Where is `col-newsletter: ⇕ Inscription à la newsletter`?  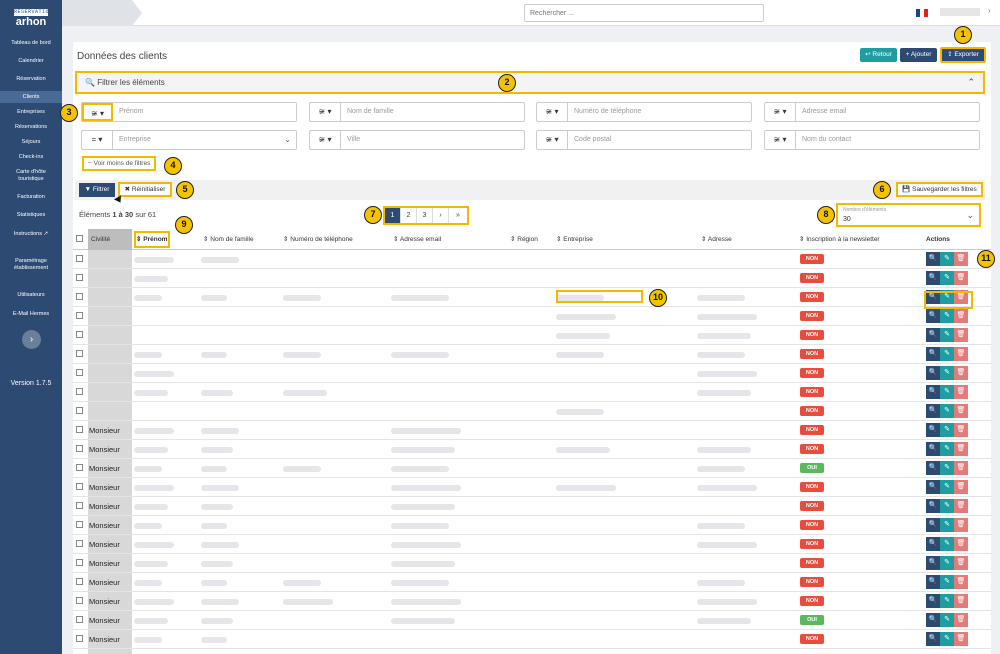
col-newsletter: ⇕ Inscription à la newsletter is located at coordinates (839, 239).